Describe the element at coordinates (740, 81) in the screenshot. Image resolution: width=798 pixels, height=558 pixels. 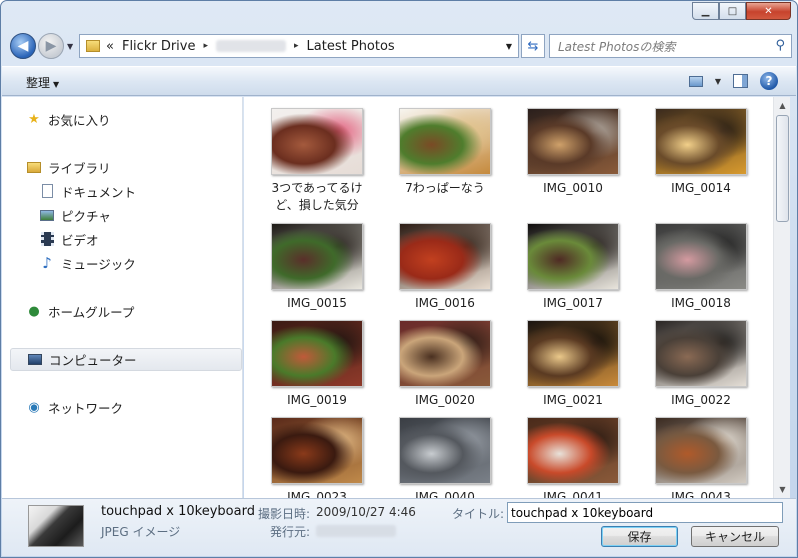
I see `preview-pane-icon` at that location.